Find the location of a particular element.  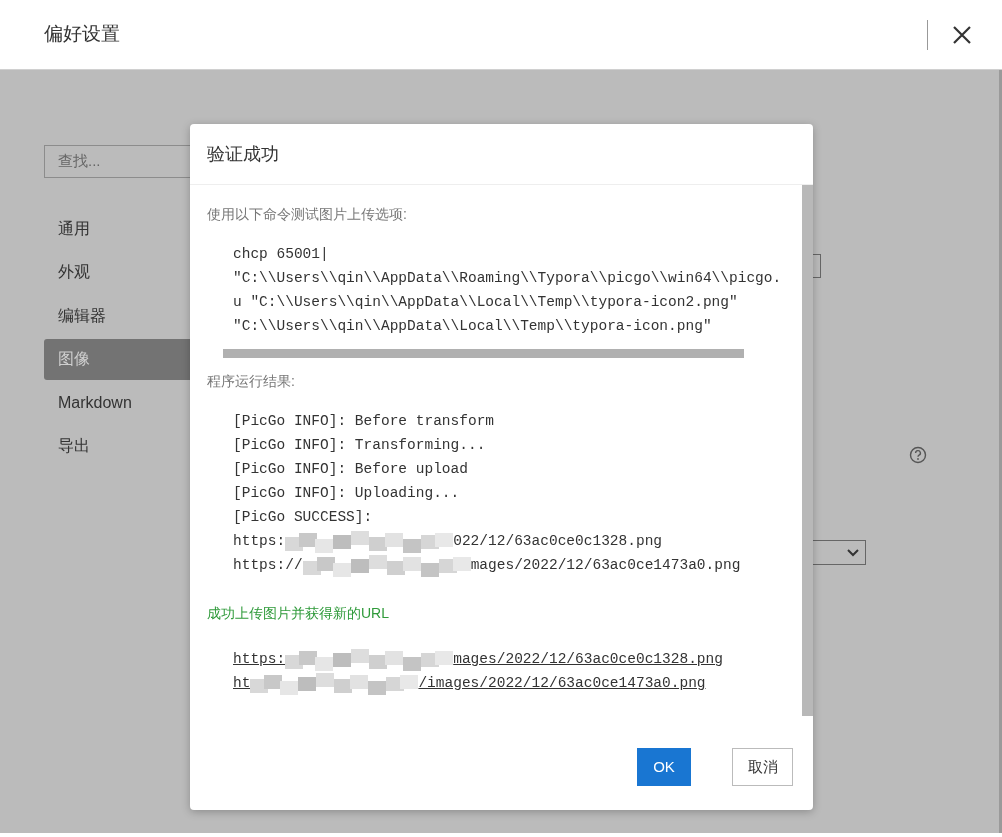

label-text: 程序运行结果: is located at coordinates (251, 381).